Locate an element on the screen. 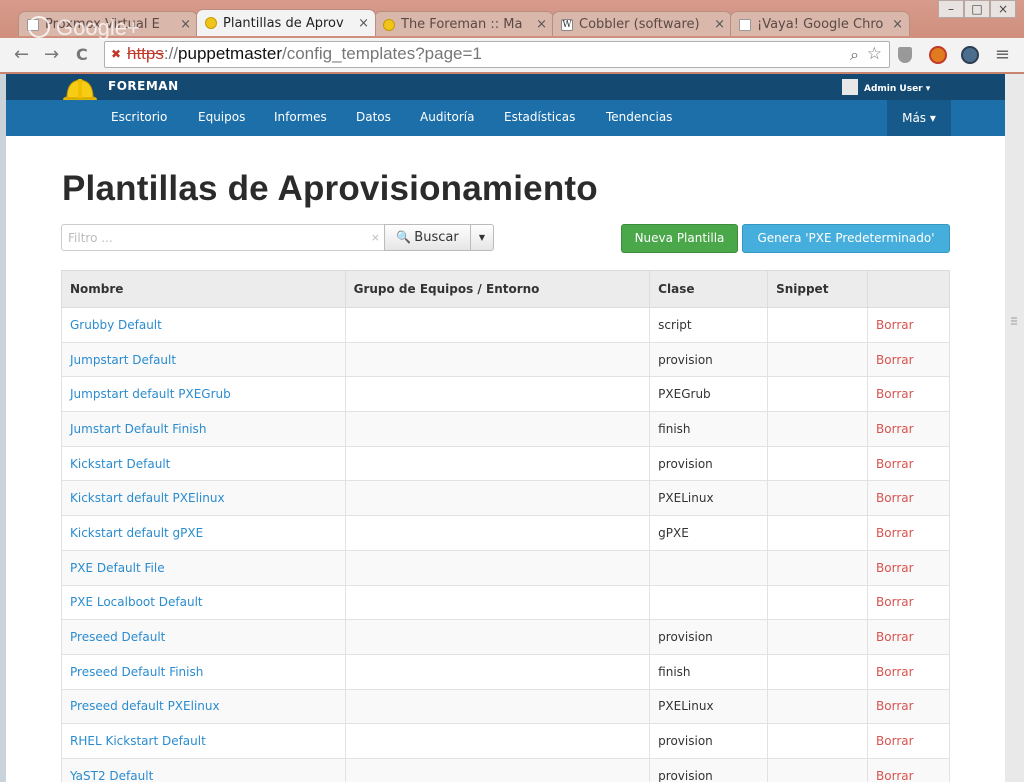 This screenshot has width=1024, height=782. template-name-link: Jumpstart Default is located at coordinates (203, 359).